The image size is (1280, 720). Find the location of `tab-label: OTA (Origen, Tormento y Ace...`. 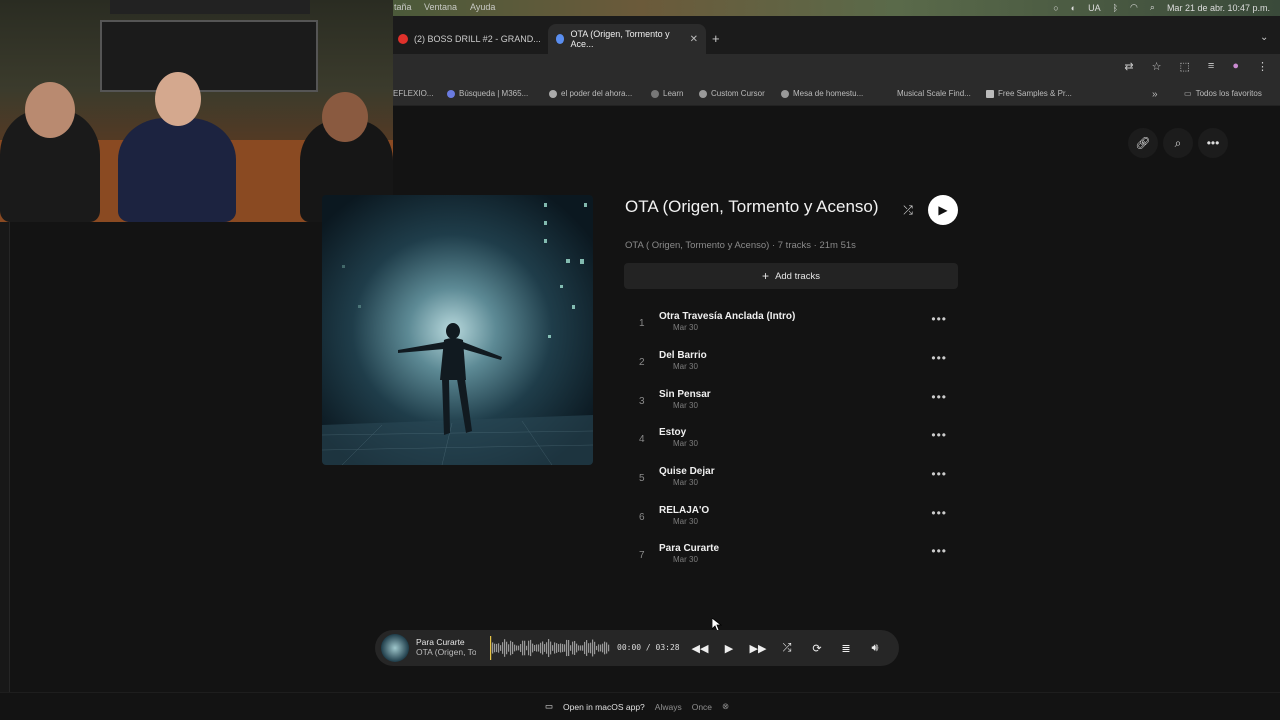

tab-label: OTA (Origen, Tormento y Ace... is located at coordinates (620, 39).